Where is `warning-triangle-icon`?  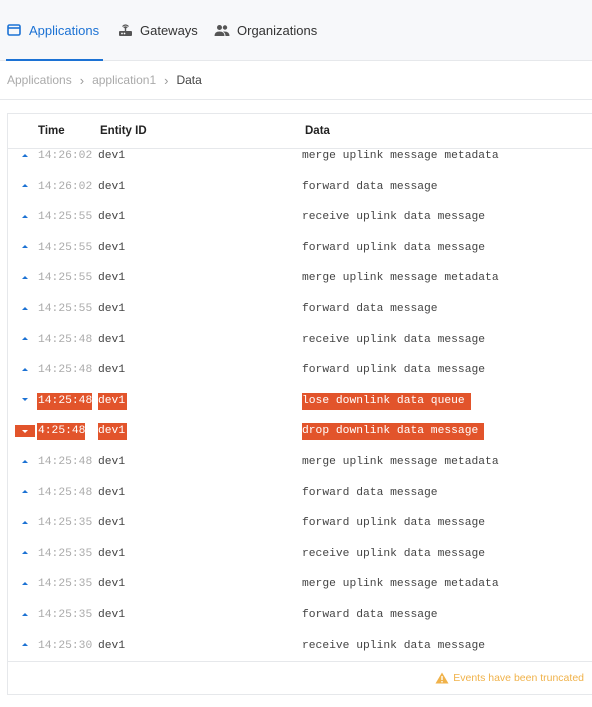
warning-triangle-icon is located at coordinates (442, 678).